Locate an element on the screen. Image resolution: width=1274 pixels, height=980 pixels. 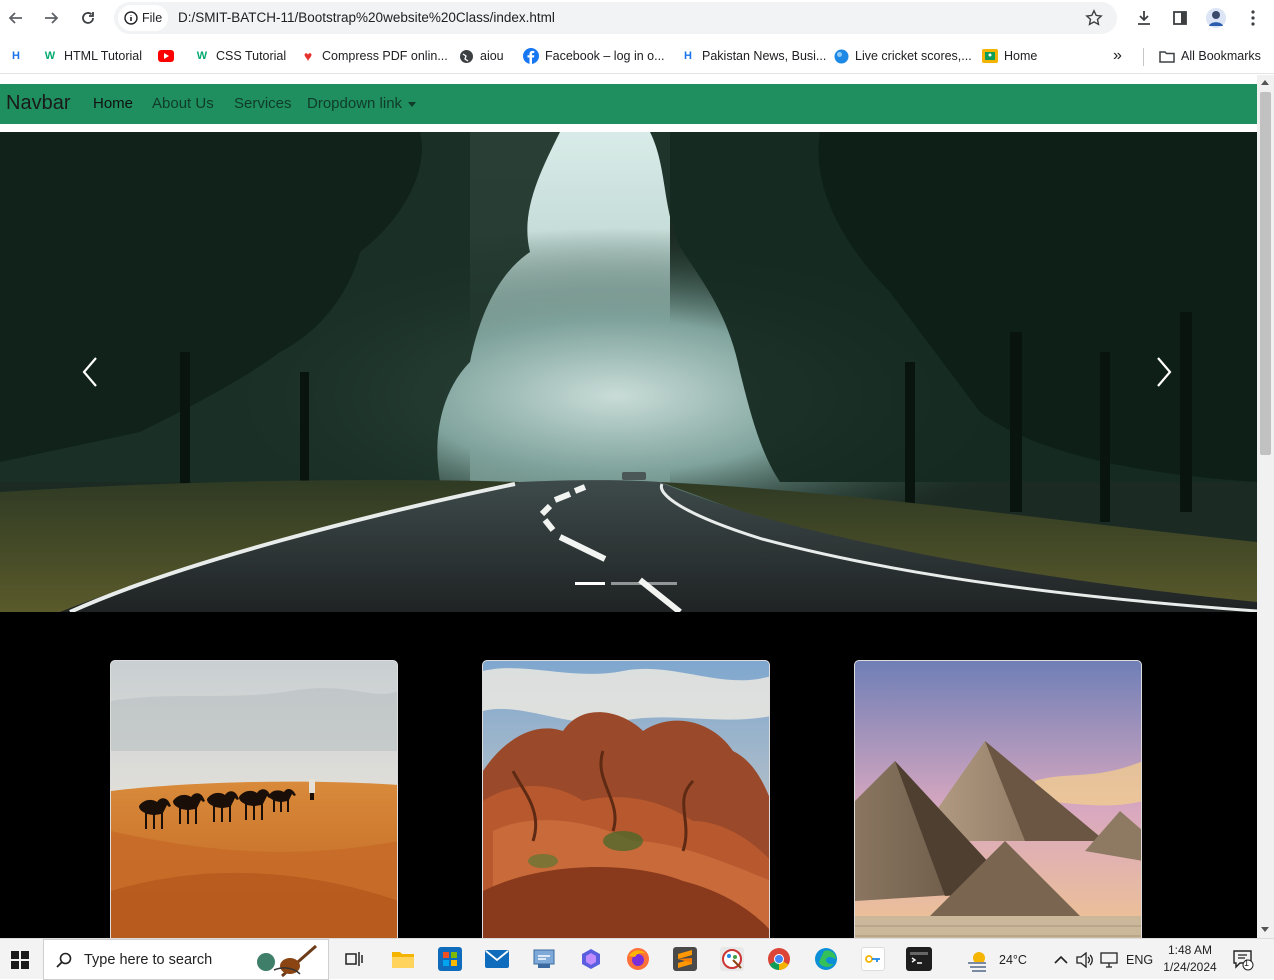
all-bookmarks-button: All Bookmarks is located at coordinates (1210, 56).